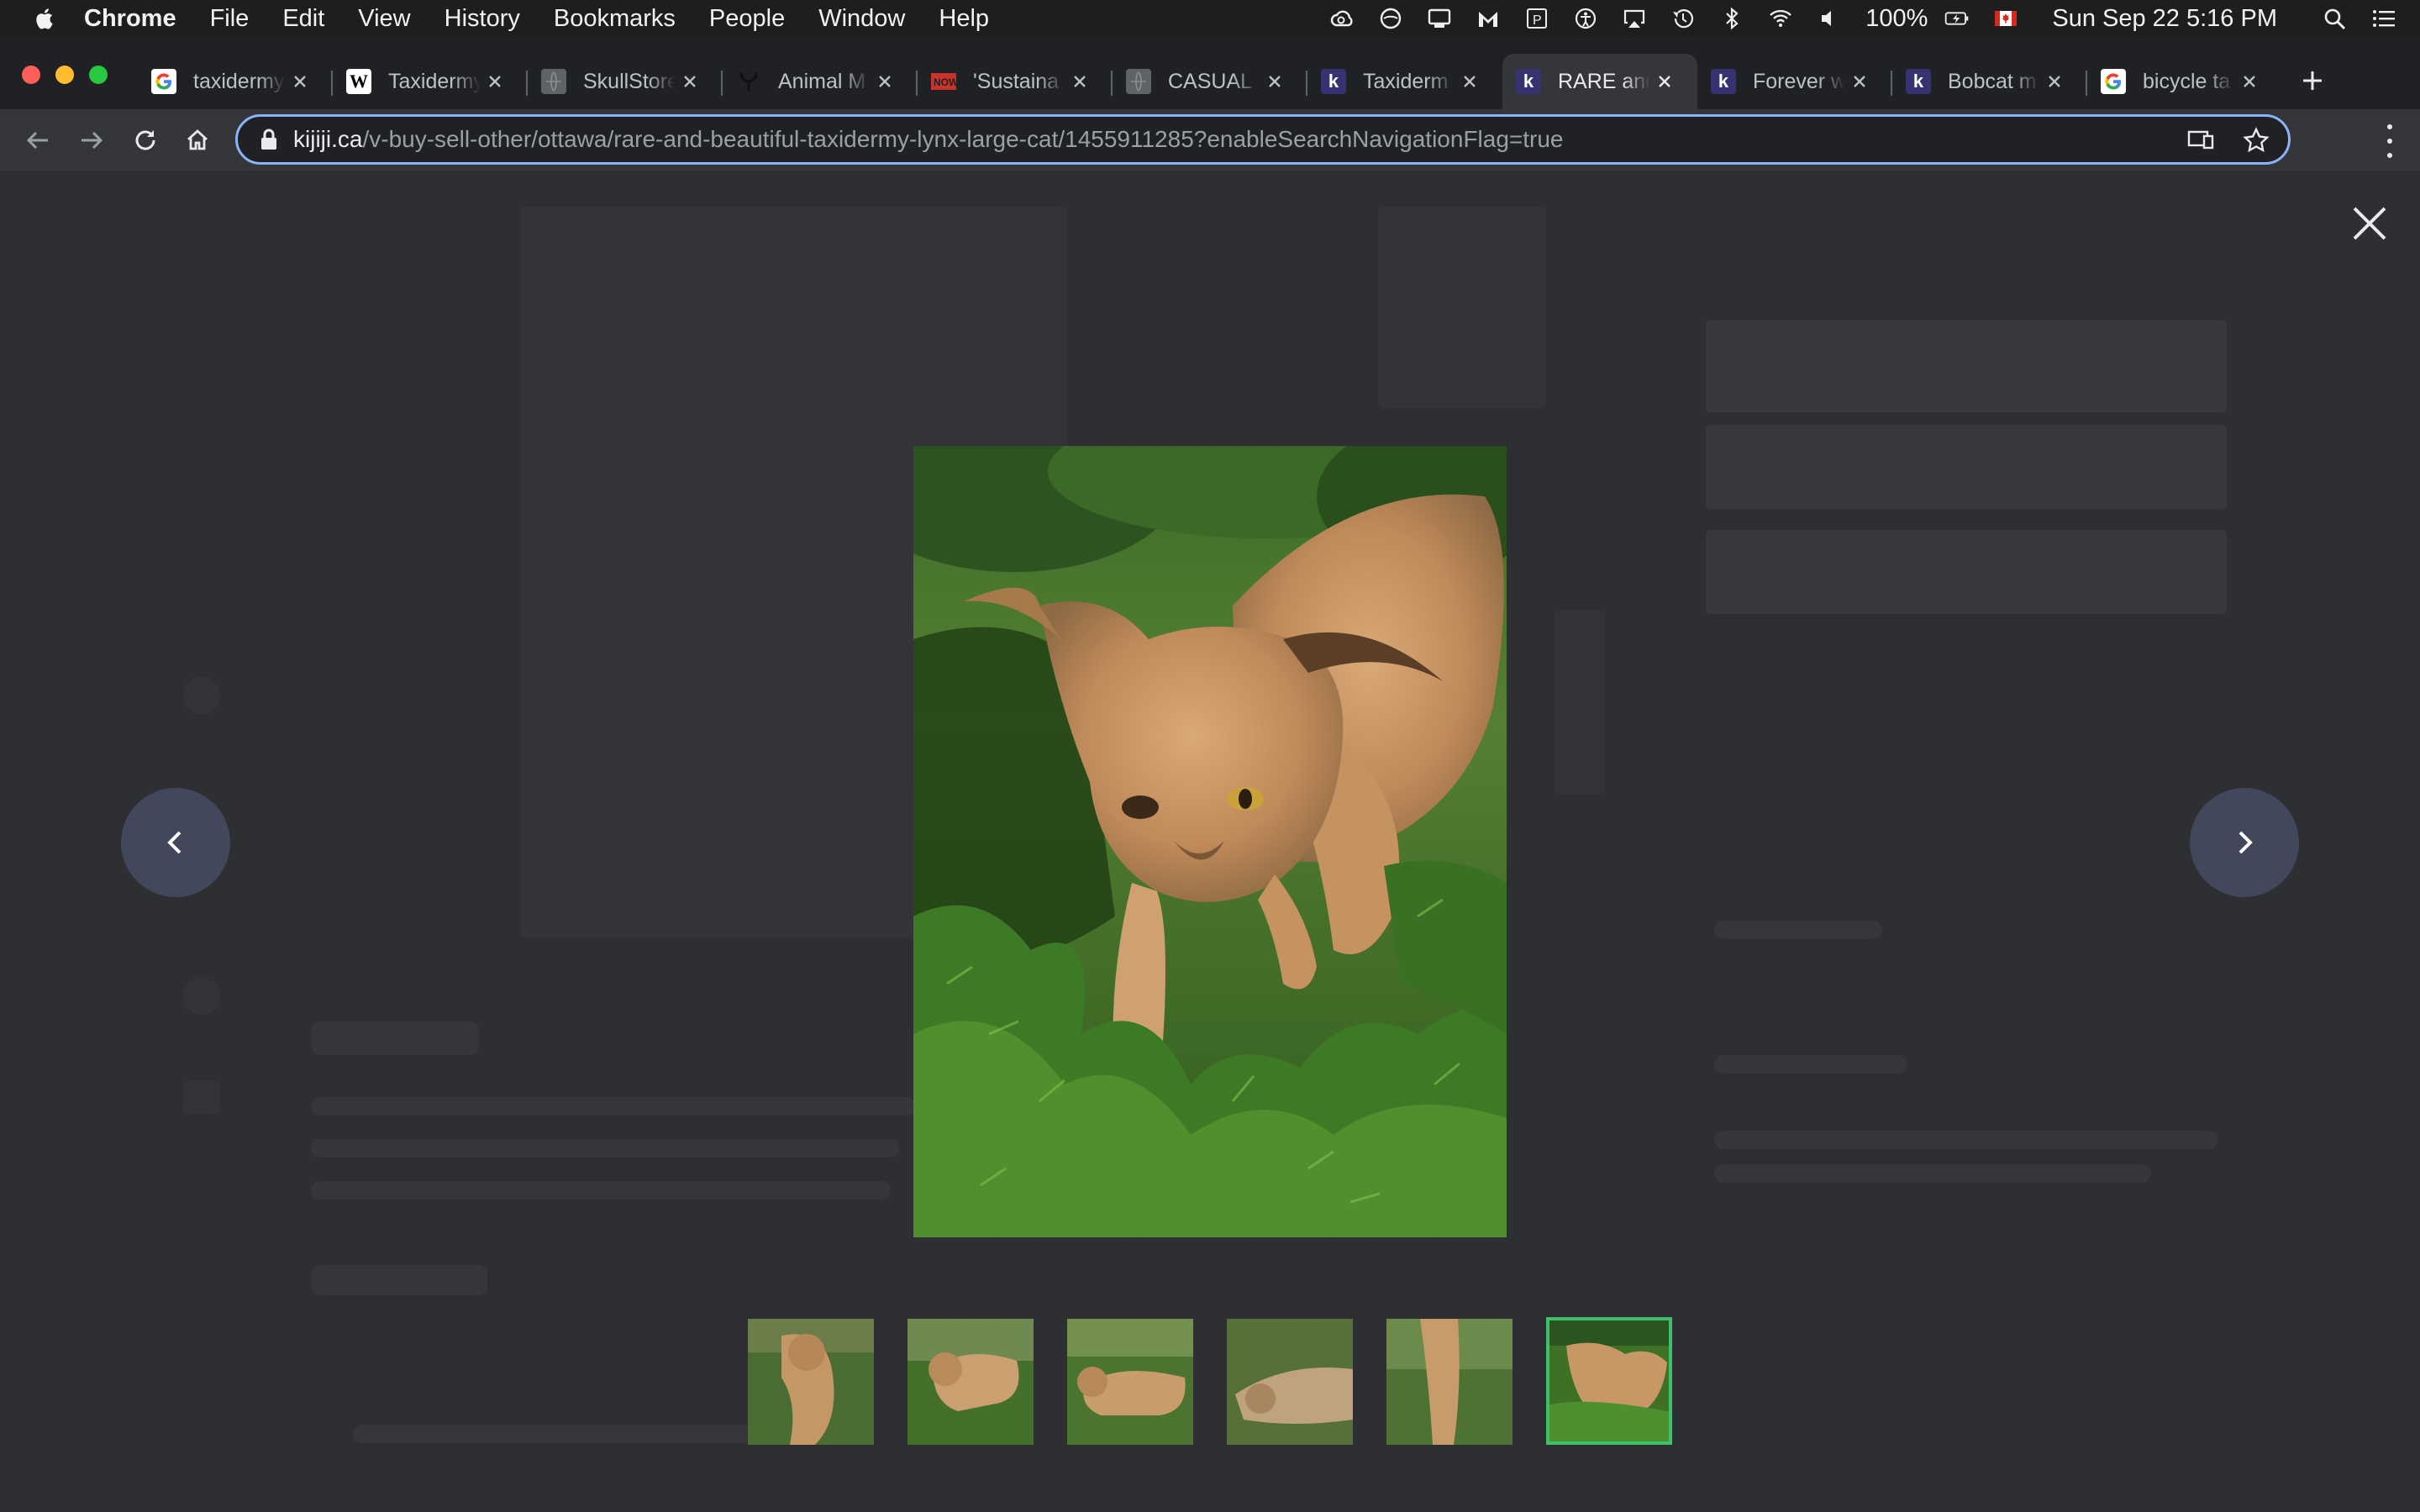  What do you see at coordinates (1683, 18) in the screenshot?
I see `time-machine-icon` at bounding box center [1683, 18].